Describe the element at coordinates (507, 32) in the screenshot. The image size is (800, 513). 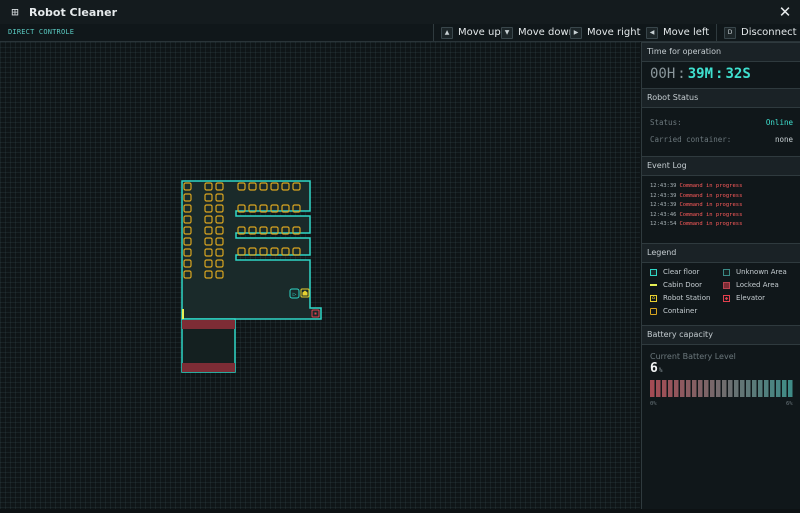
I see `arrow-down-icon: ▼` at that location.